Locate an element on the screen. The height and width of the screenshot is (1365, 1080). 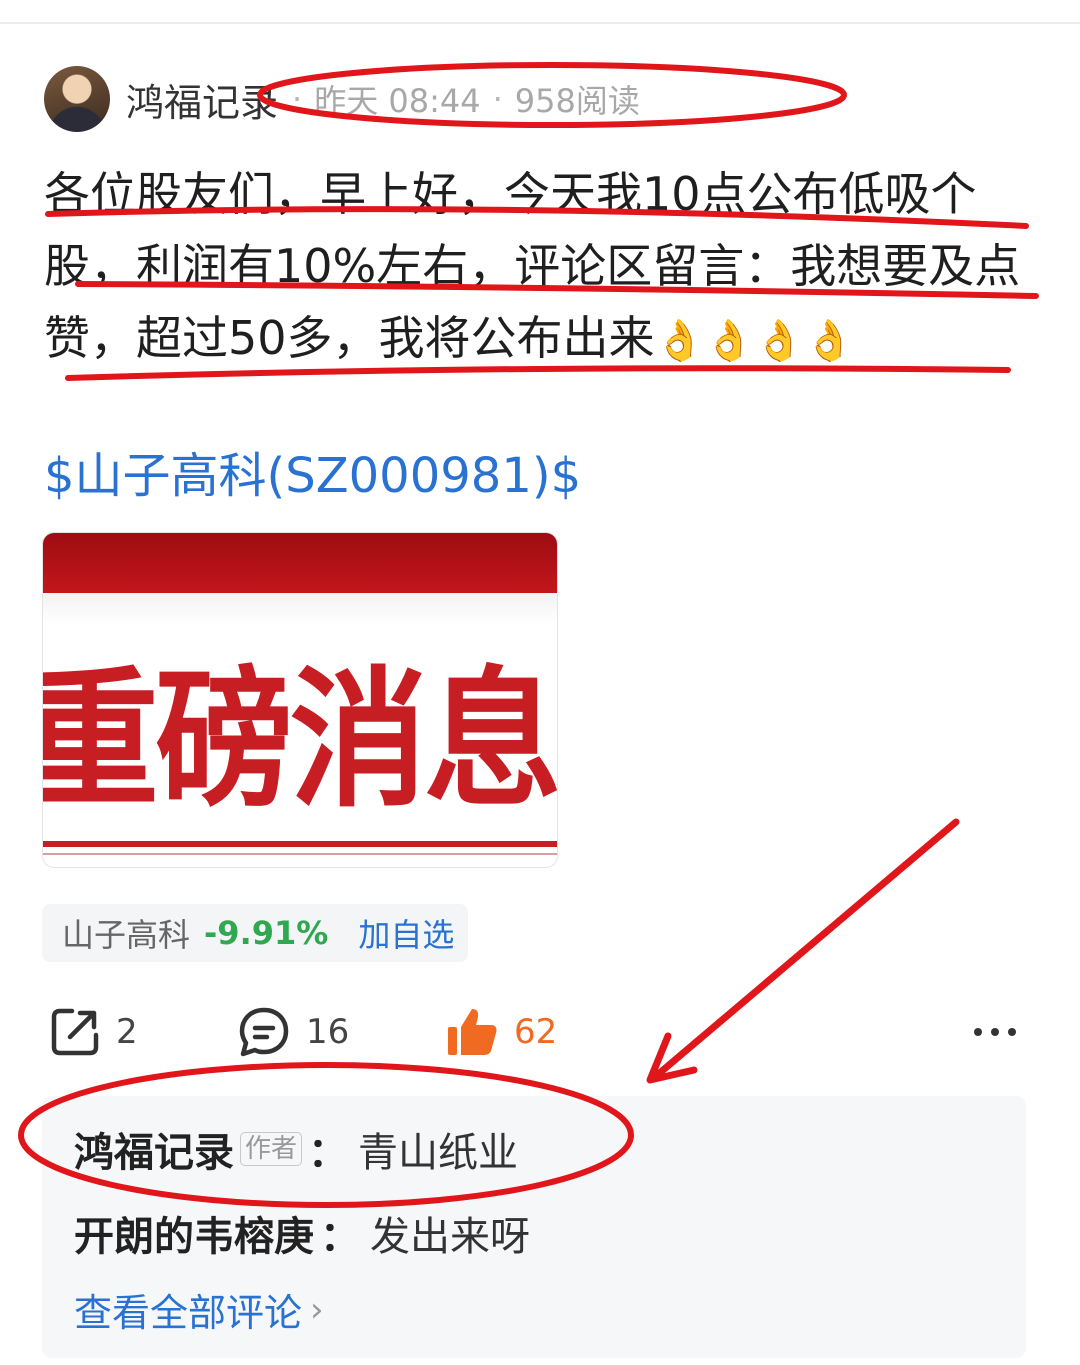
comment-item: 开朗的韦榕庚 ： 发出来呀 is located at coordinates (302, 1233).